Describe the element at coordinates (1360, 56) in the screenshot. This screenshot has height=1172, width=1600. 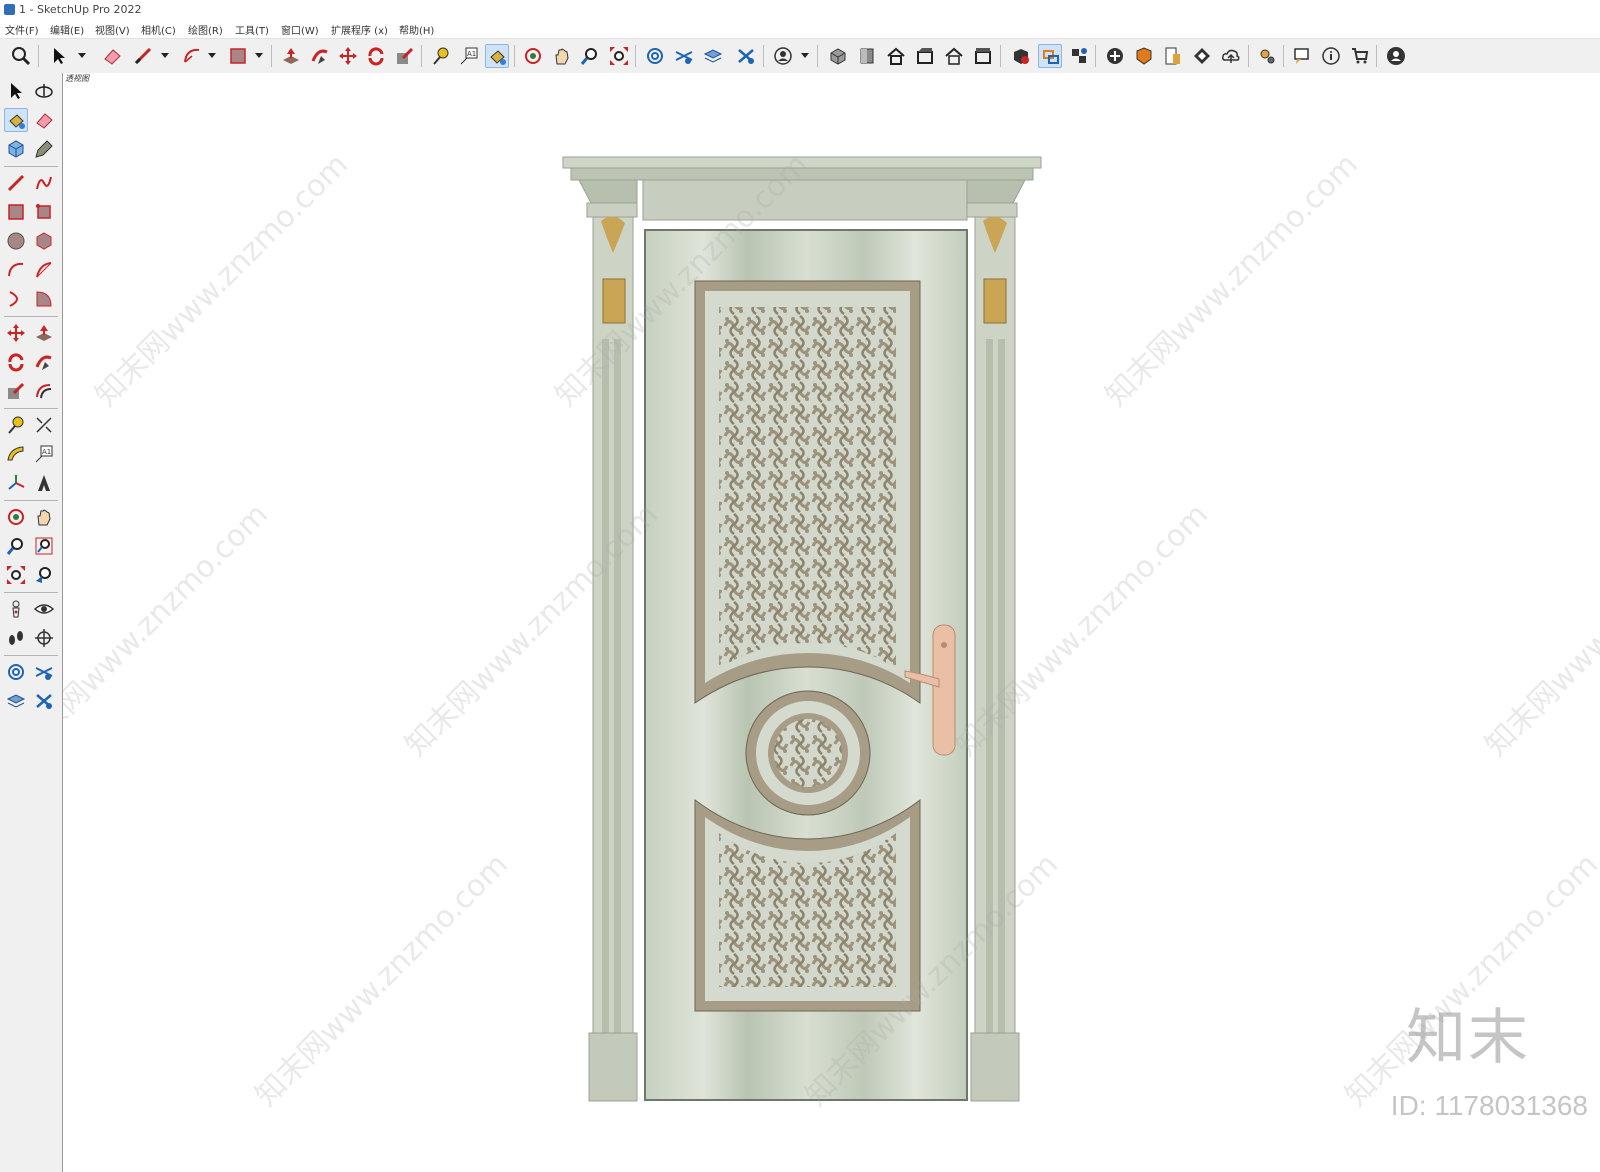
I see `cart-icon` at that location.